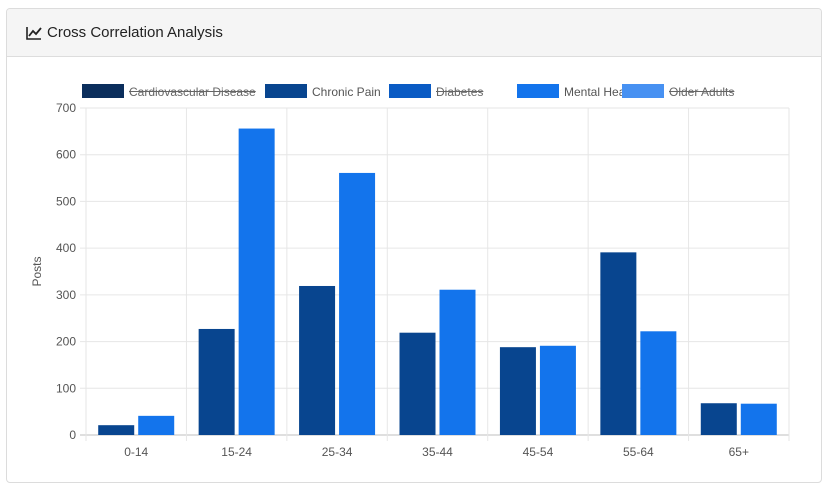 The image size is (831, 492). Describe the element at coordinates (538, 452) in the screenshot. I see `x-tick-label: 45-54` at that location.